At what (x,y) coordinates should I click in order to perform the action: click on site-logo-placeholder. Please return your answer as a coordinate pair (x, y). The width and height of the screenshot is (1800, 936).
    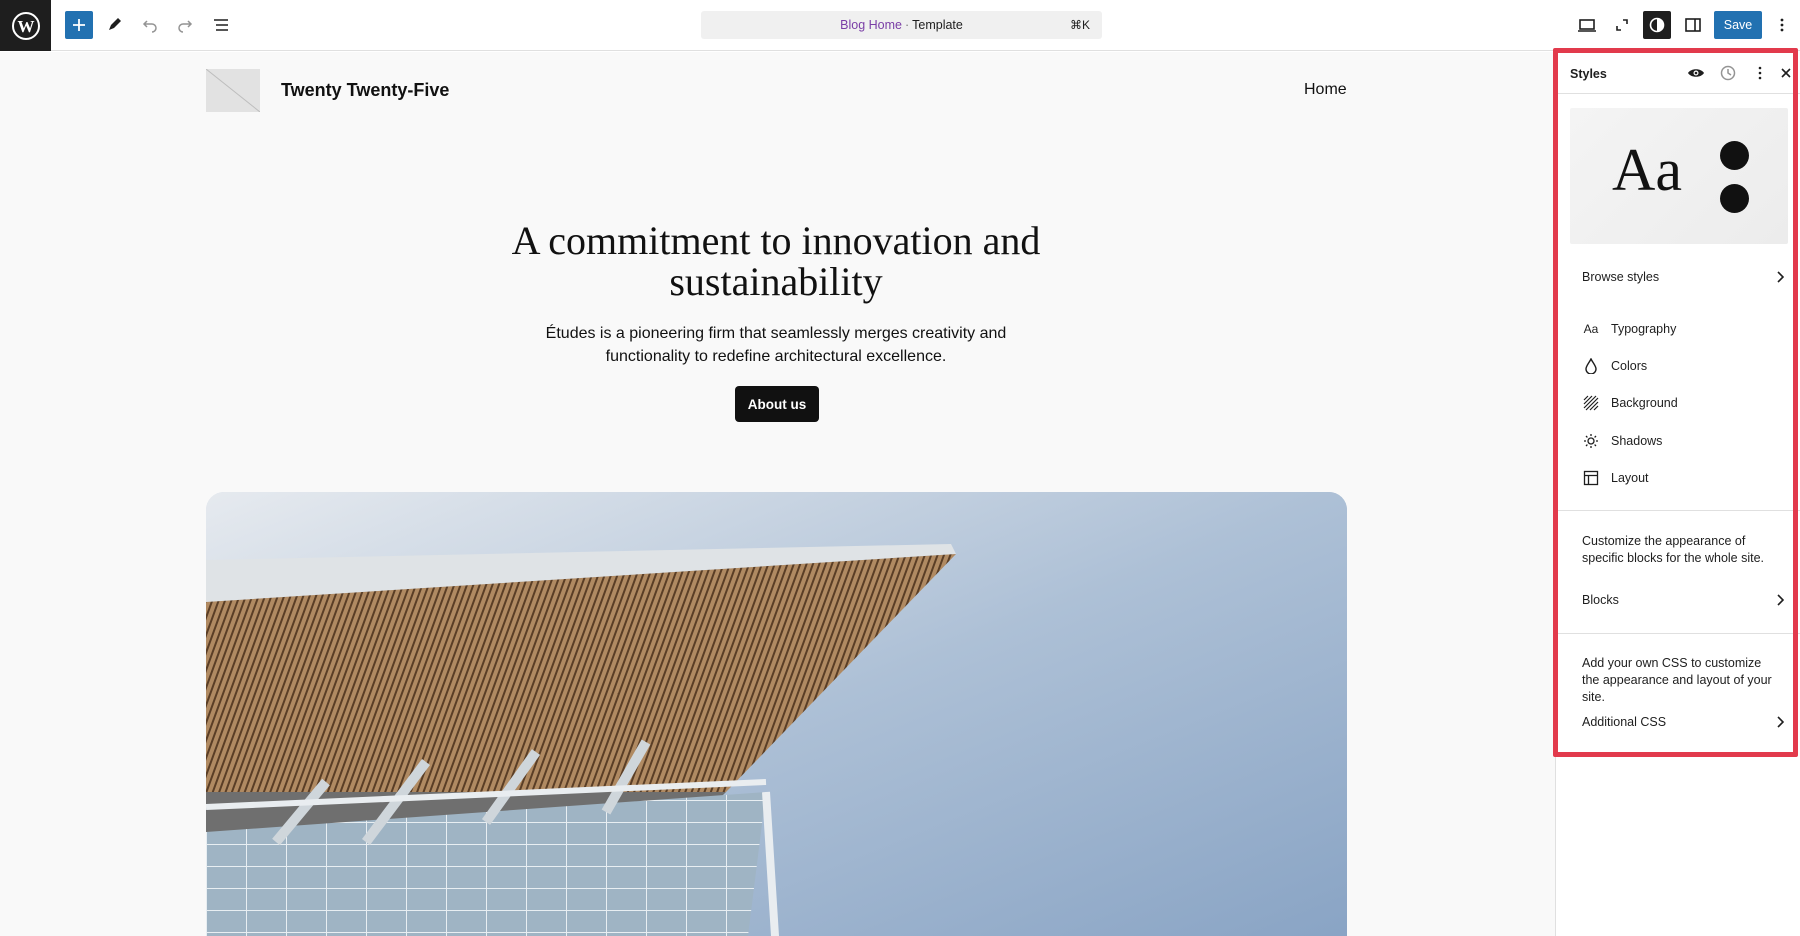
    Looking at the image, I should click on (233, 90).